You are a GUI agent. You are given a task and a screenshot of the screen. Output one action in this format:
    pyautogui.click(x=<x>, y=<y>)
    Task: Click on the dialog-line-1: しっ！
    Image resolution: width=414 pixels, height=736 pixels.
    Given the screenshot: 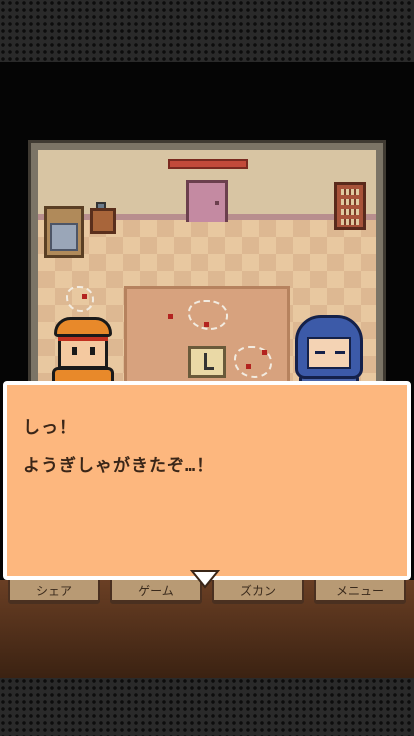 What is the action you would take?
    pyautogui.click(x=50, y=428)
    